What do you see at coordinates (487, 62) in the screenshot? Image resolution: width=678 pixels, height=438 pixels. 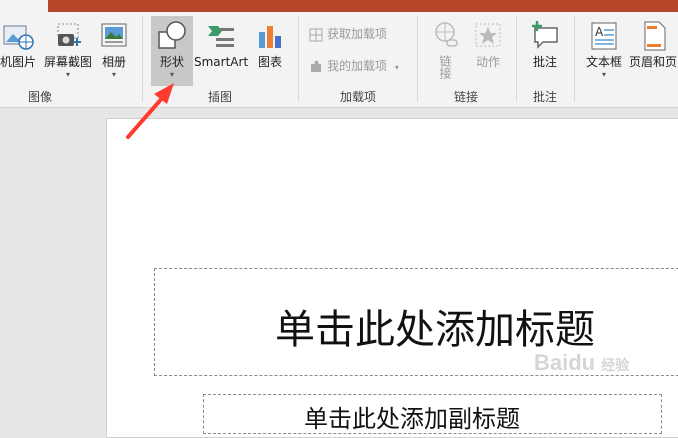 I see `action-label: 动作` at bounding box center [487, 62].